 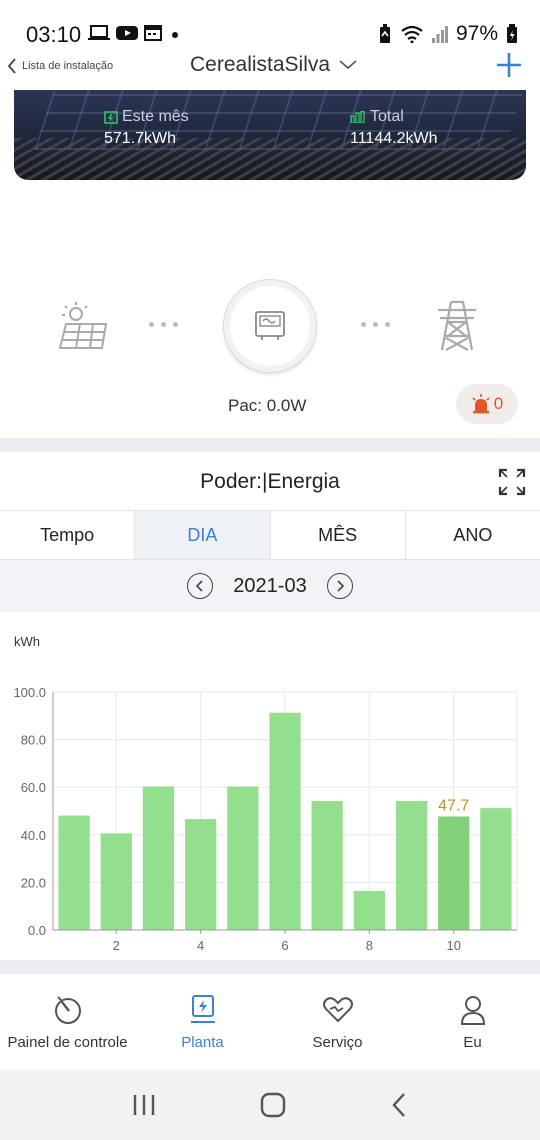 What do you see at coordinates (512, 482) in the screenshot?
I see `fullscreen-icon` at bounding box center [512, 482].